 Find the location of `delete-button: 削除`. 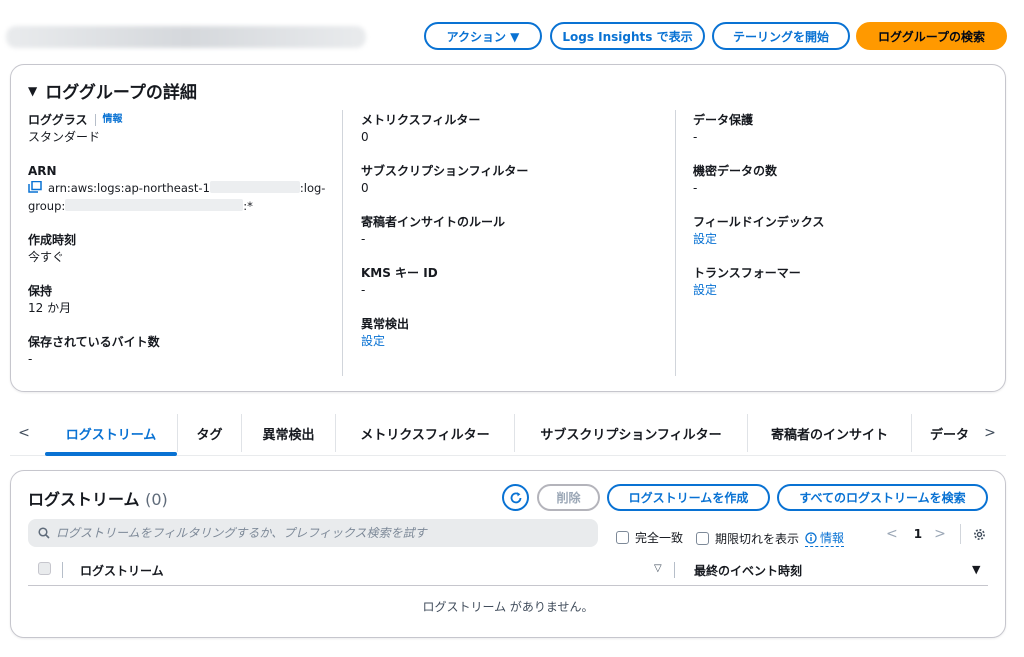

delete-button: 削除 is located at coordinates (568, 497).